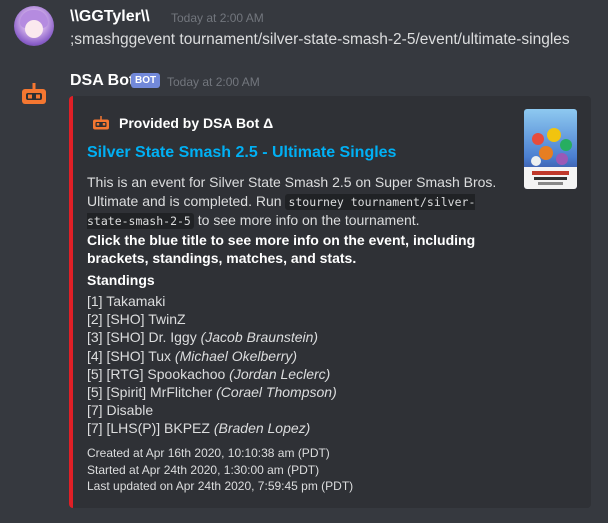  Describe the element at coordinates (110, 17) in the screenshot. I see `message-username: \\GGTyler\\` at that location.